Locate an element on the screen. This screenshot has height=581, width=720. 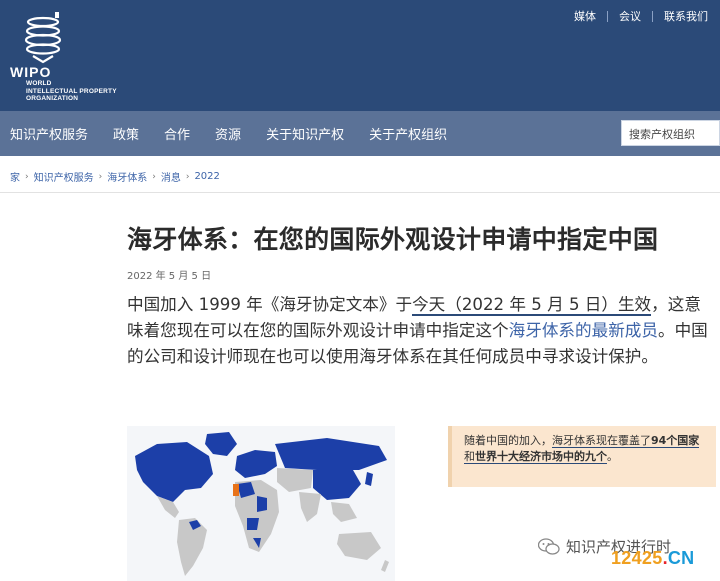
map-greenland is located at coordinates (221, 444).